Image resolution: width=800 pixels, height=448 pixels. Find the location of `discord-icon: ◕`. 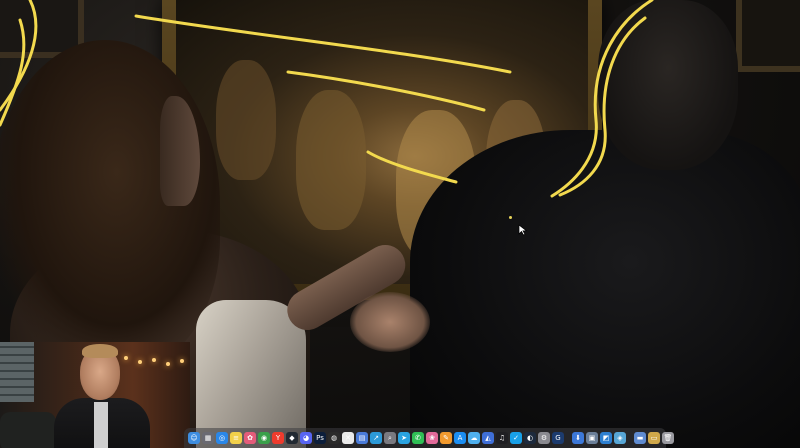

discord-icon: ◕ is located at coordinates (306, 438).